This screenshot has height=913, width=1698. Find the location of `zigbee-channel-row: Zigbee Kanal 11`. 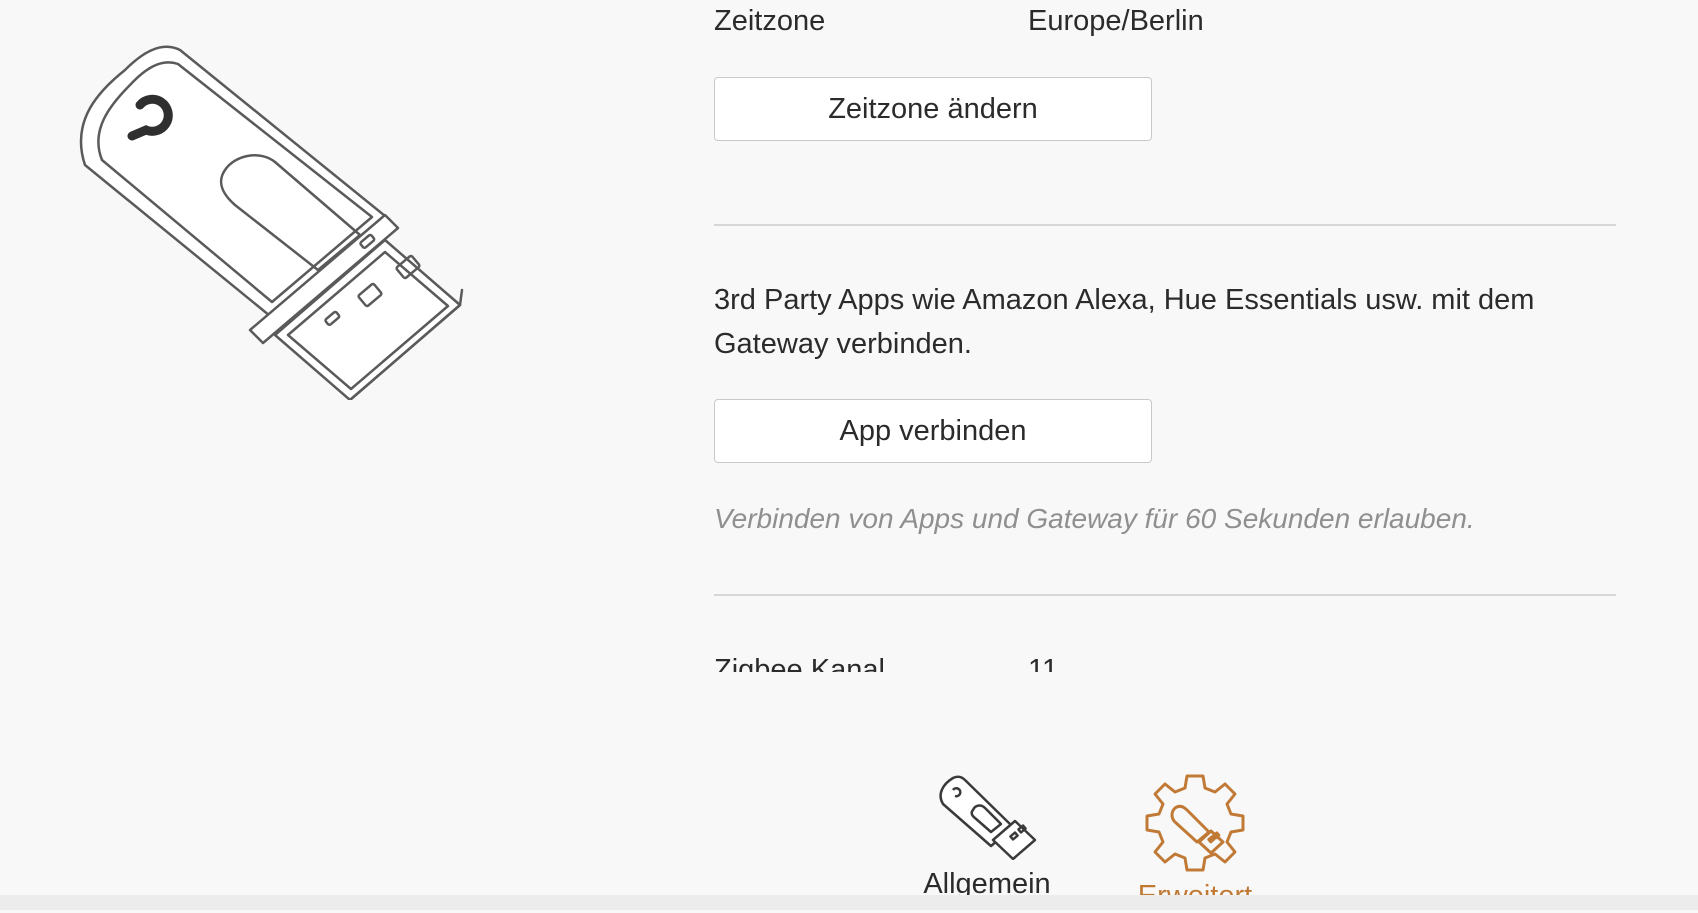

zigbee-channel-row: Zigbee Kanal 11 is located at coordinates (886, 662).